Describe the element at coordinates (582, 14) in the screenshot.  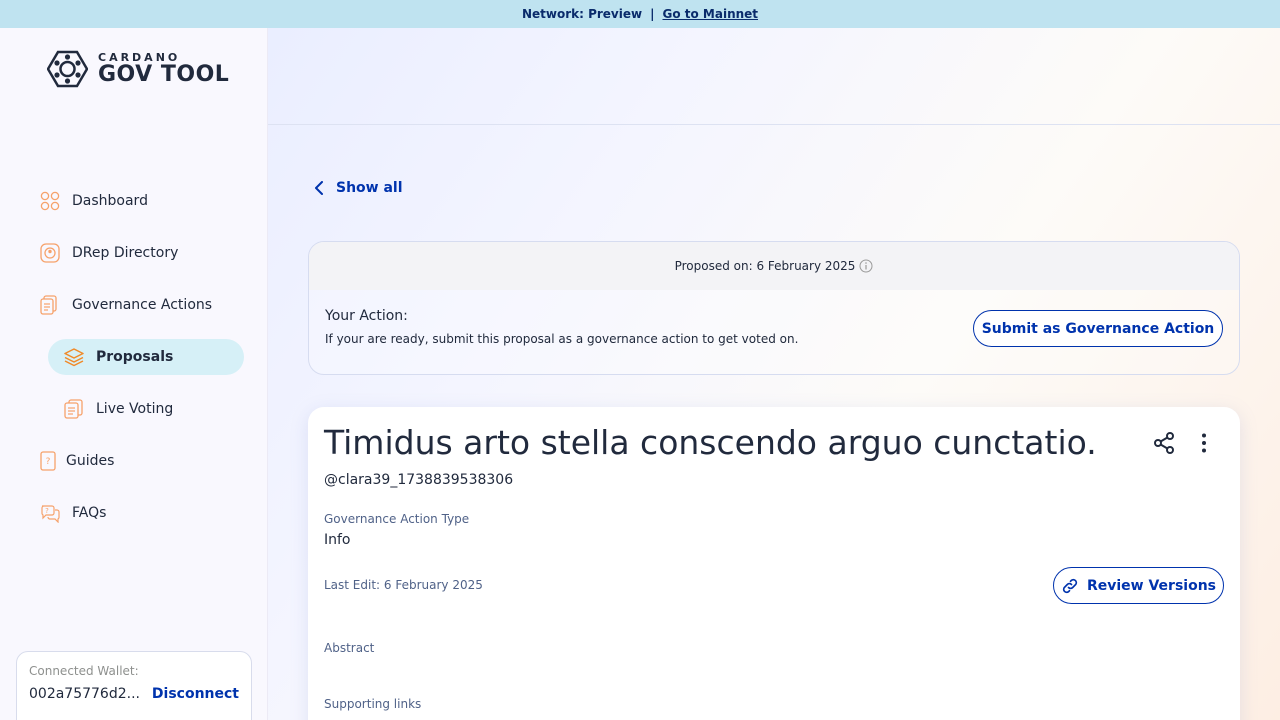
I see `network-label: Network: Preview` at that location.